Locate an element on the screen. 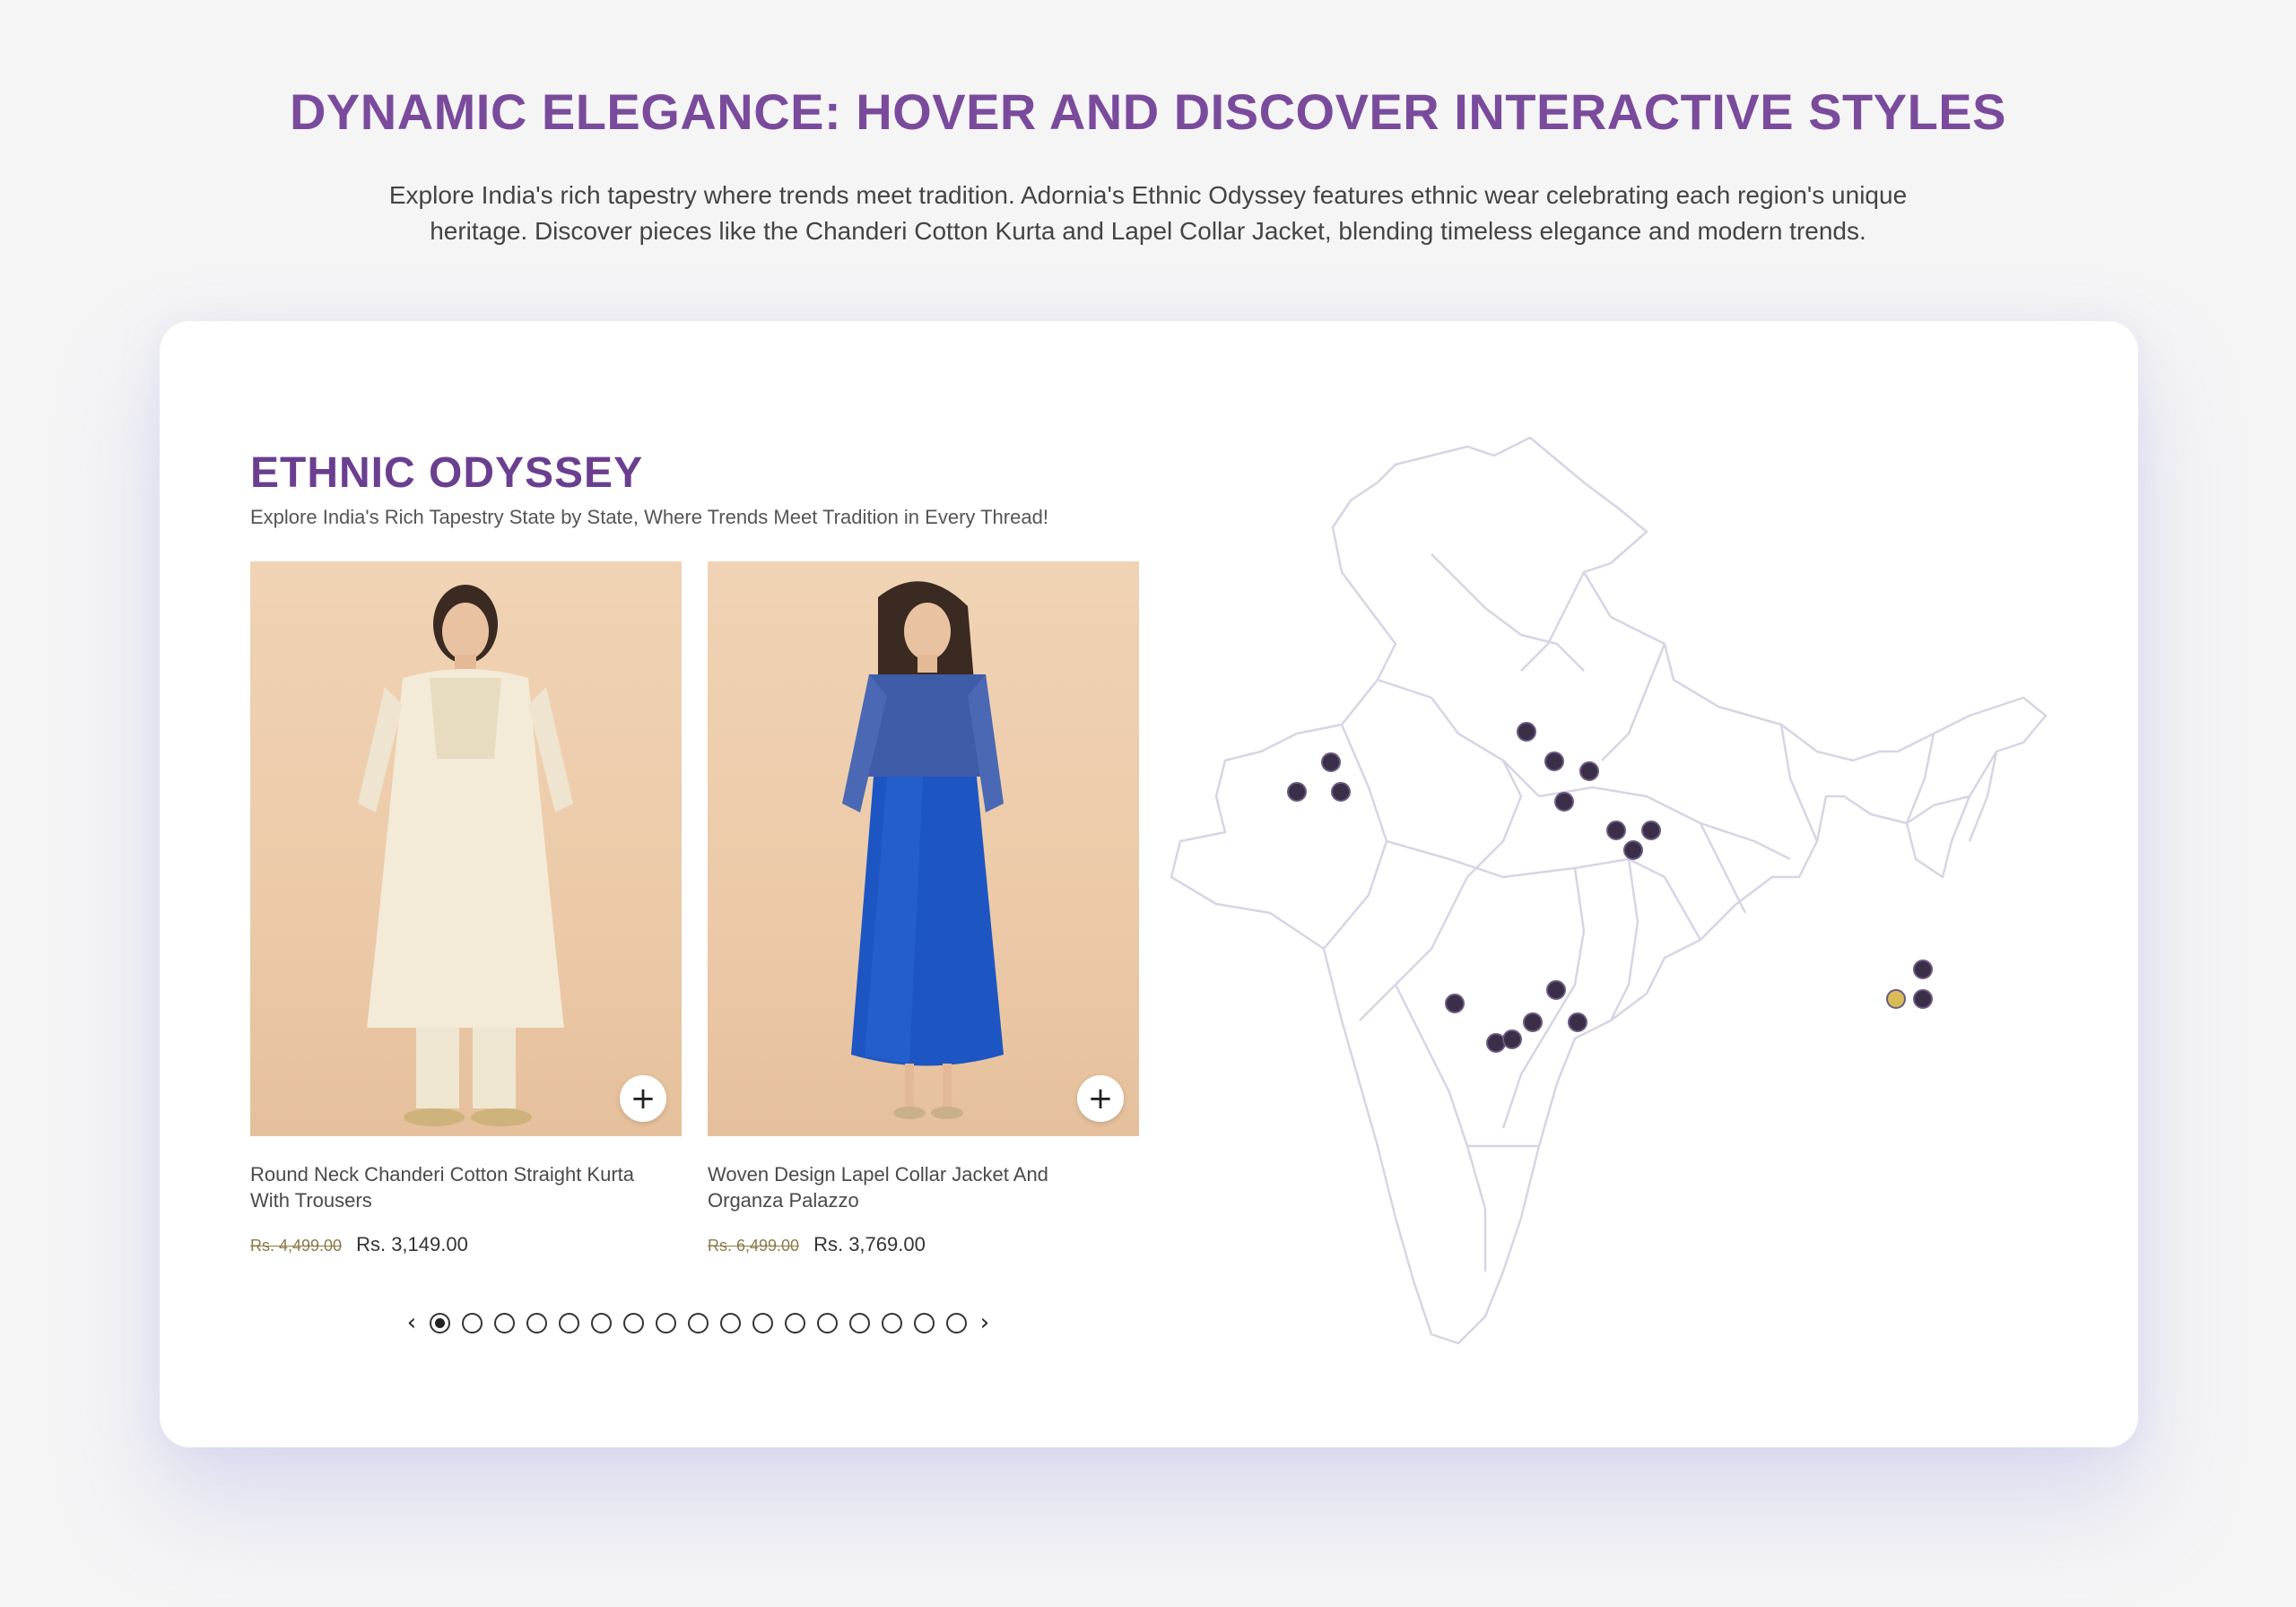  product-image-kurta: + is located at coordinates (466, 849).